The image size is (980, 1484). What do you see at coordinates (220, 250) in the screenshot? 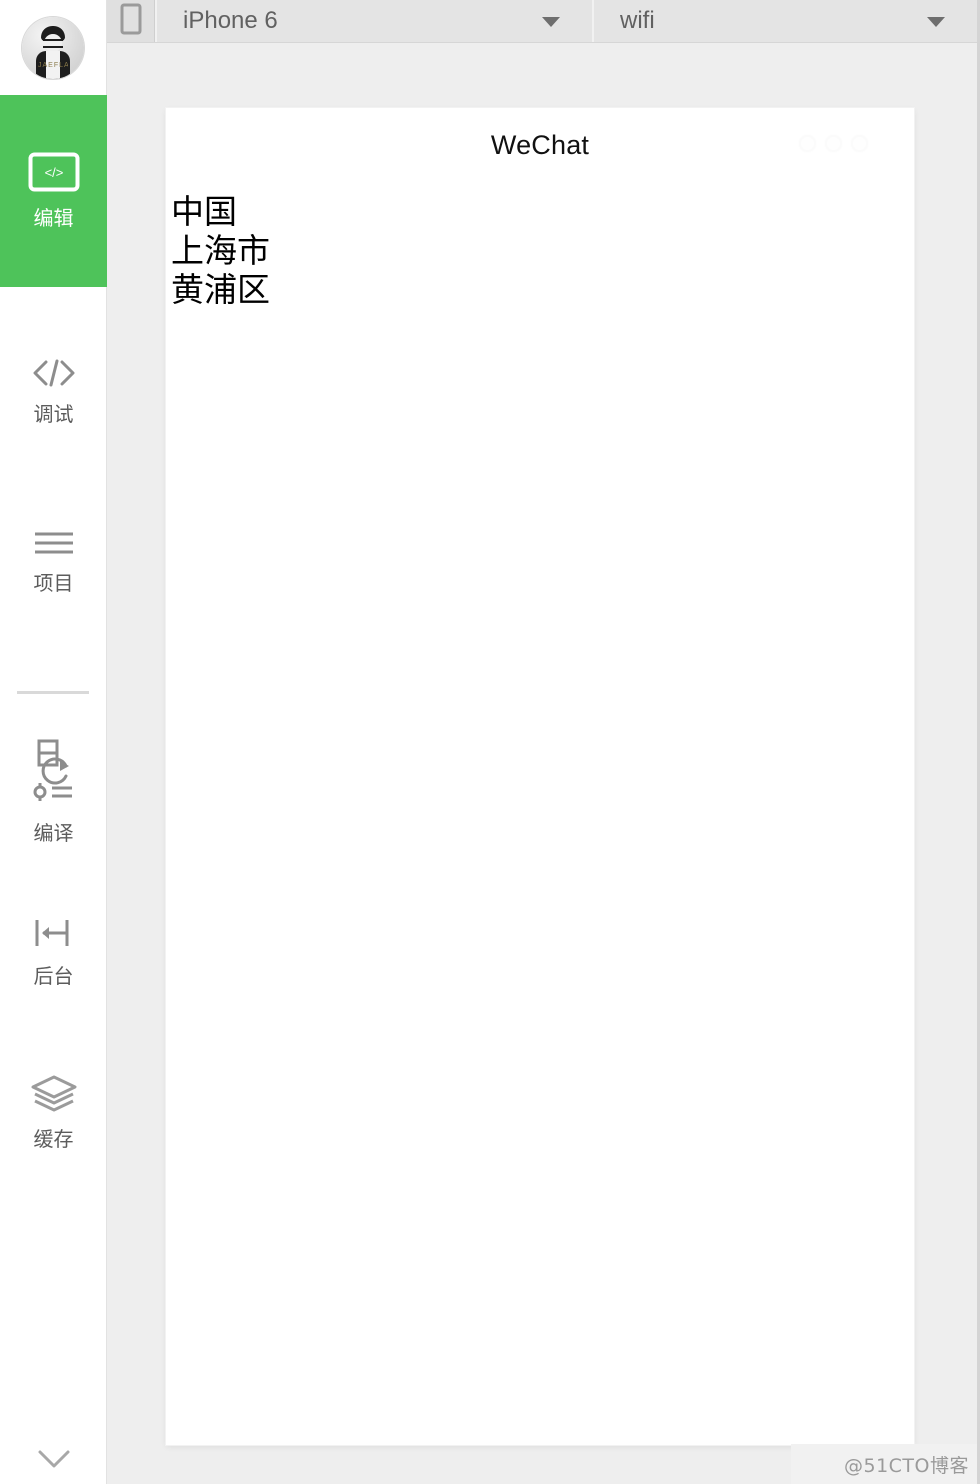
I see `address-line-city: 上海市` at bounding box center [220, 250].